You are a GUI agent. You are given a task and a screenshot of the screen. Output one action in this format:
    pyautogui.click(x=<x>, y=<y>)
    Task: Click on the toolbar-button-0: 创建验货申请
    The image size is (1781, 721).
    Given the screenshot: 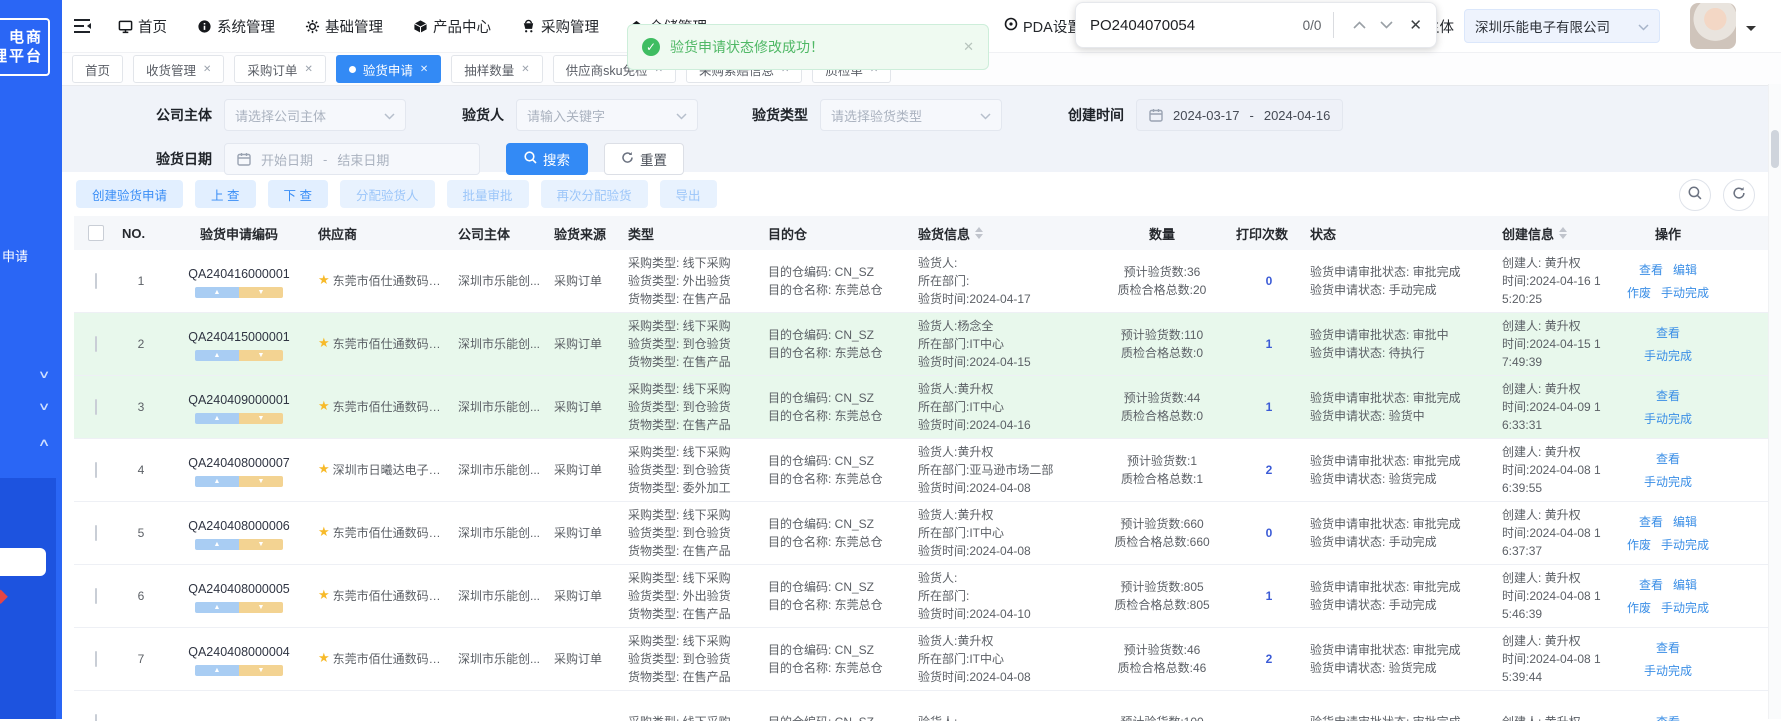 What is the action you would take?
    pyautogui.click(x=130, y=194)
    